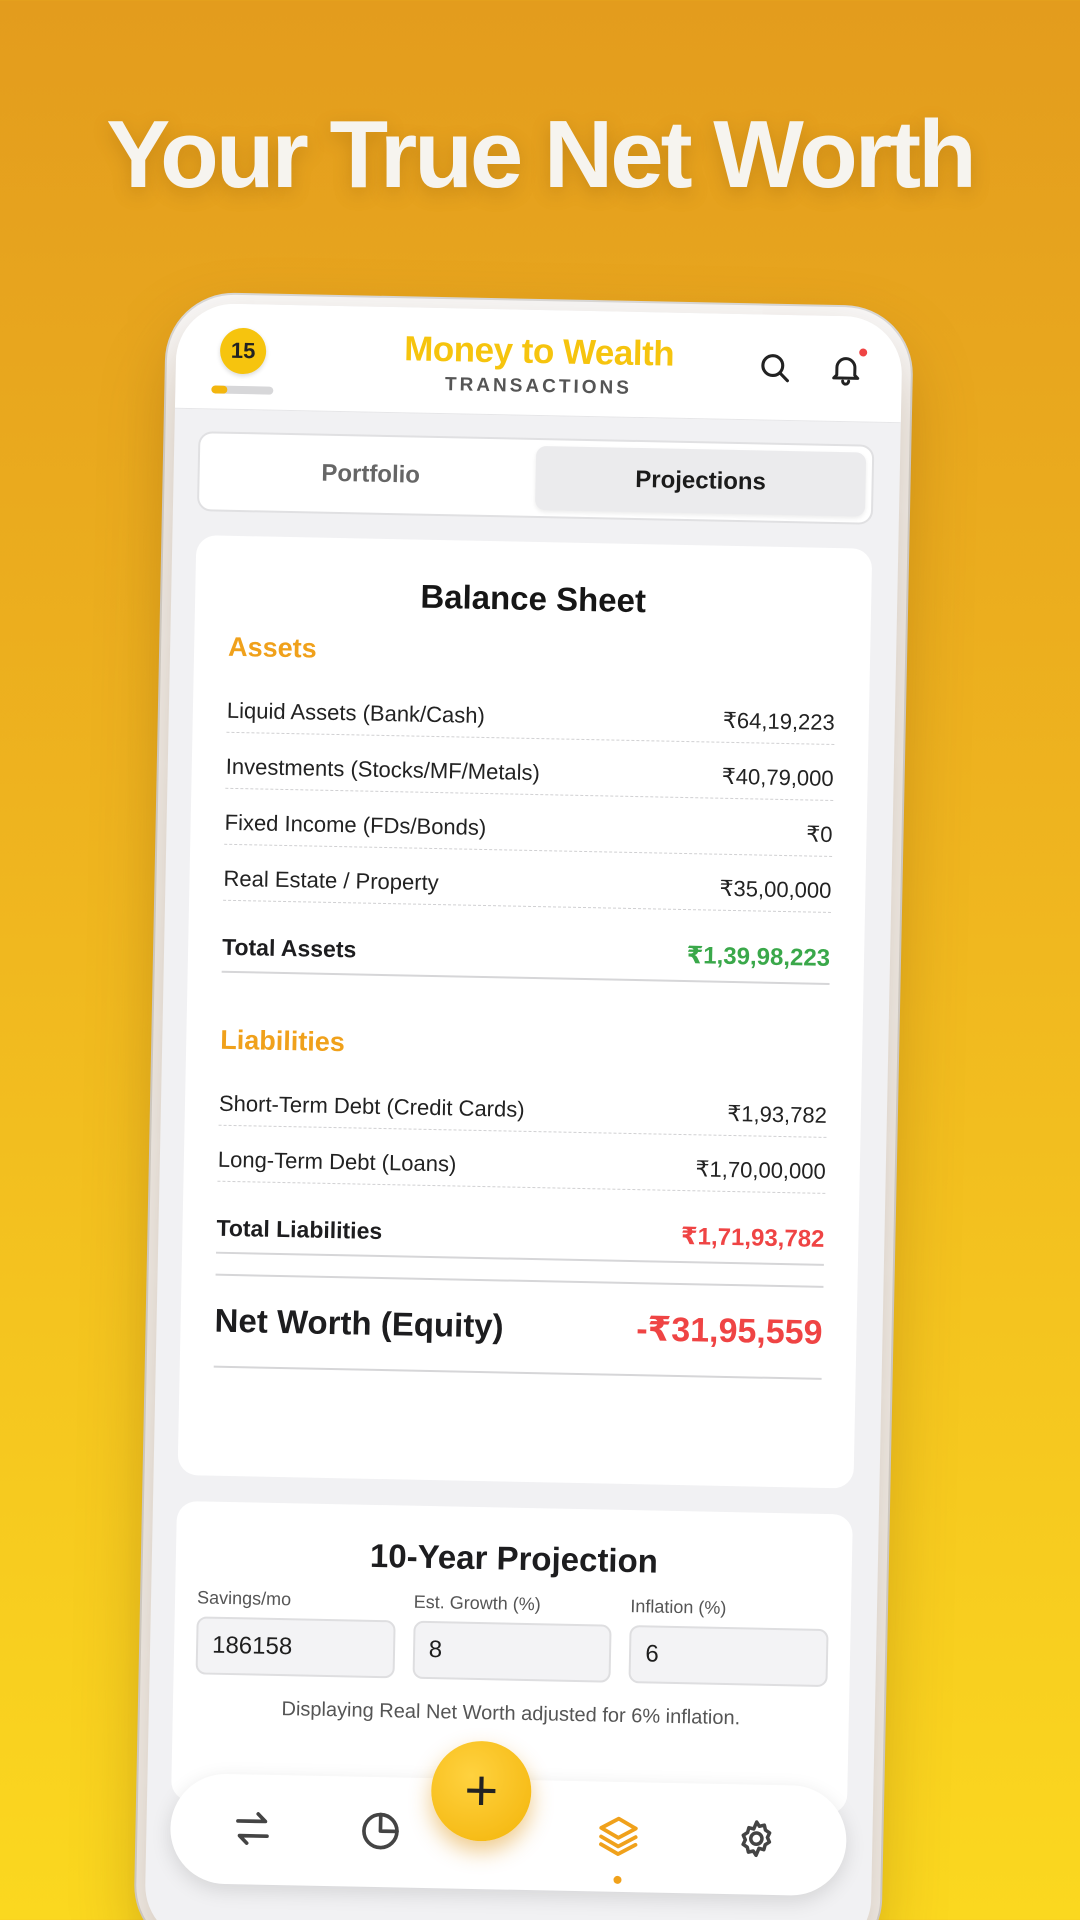  What do you see at coordinates (526, 942) in the screenshot?
I see `total-assets-row: Total Assets ₹1,39,98,223` at bounding box center [526, 942].